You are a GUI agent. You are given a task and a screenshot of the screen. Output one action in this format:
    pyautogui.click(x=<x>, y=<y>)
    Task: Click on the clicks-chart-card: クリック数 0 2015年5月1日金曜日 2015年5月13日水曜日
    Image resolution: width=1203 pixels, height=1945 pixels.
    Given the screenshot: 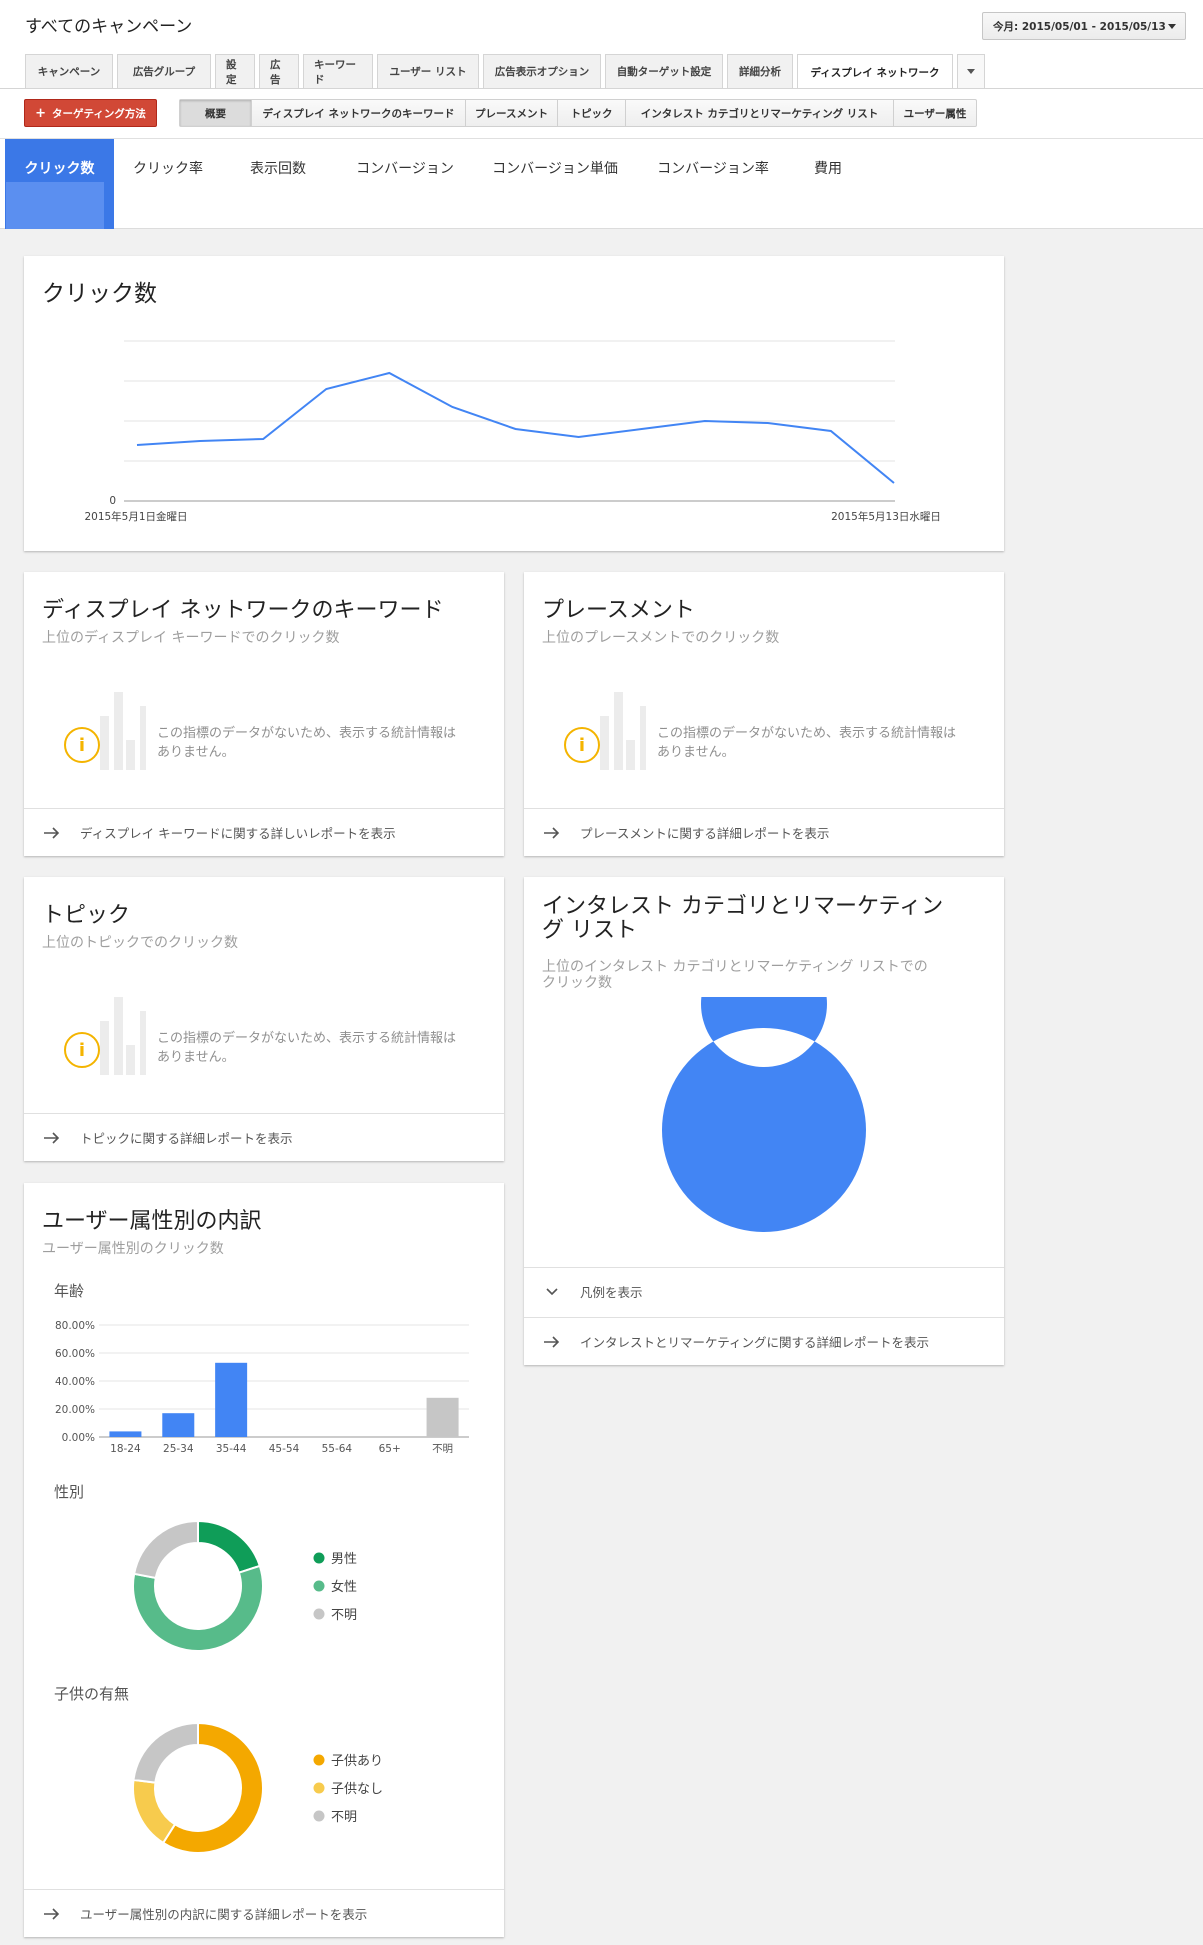 What is the action you would take?
    pyautogui.click(x=514, y=403)
    